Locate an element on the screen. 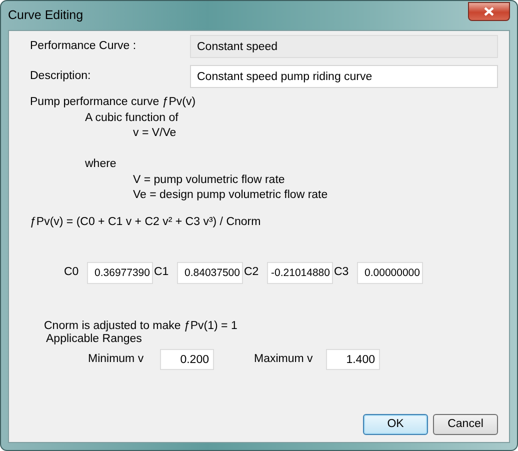 The height and width of the screenshot is (451, 518). section-heading: Applicable Ranges is located at coordinates (94, 339).